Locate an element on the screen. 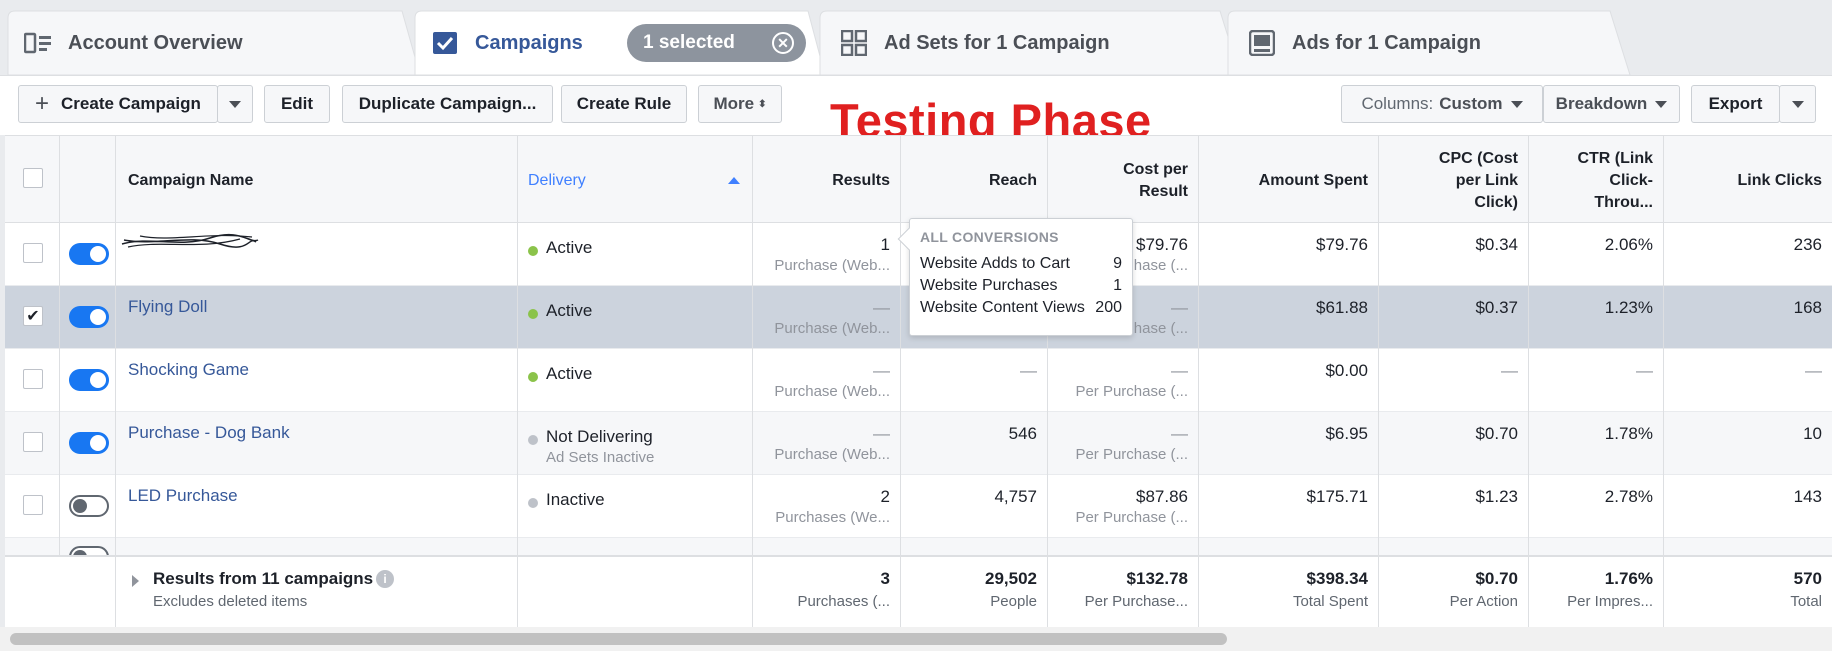  tab-label: Campaigns is located at coordinates (529, 42).